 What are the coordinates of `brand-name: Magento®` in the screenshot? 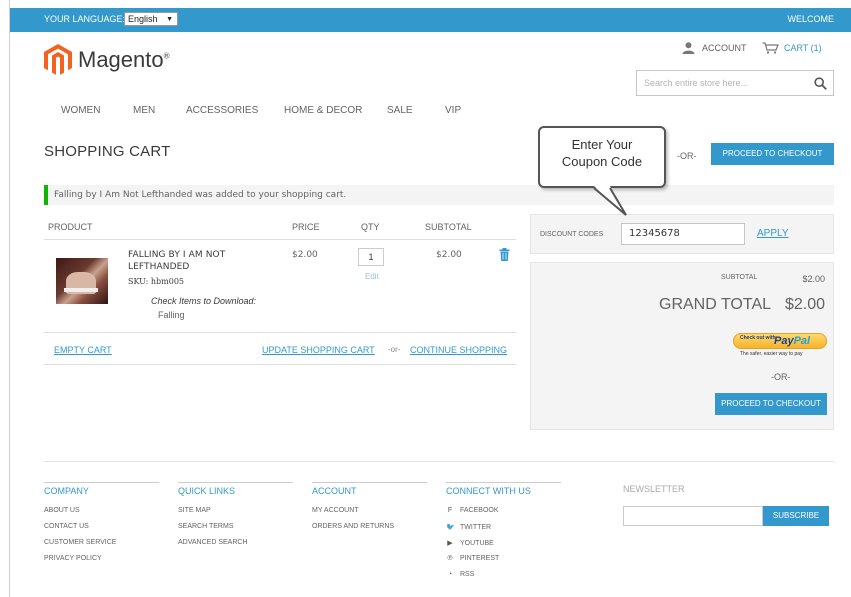 It's located at (124, 59).